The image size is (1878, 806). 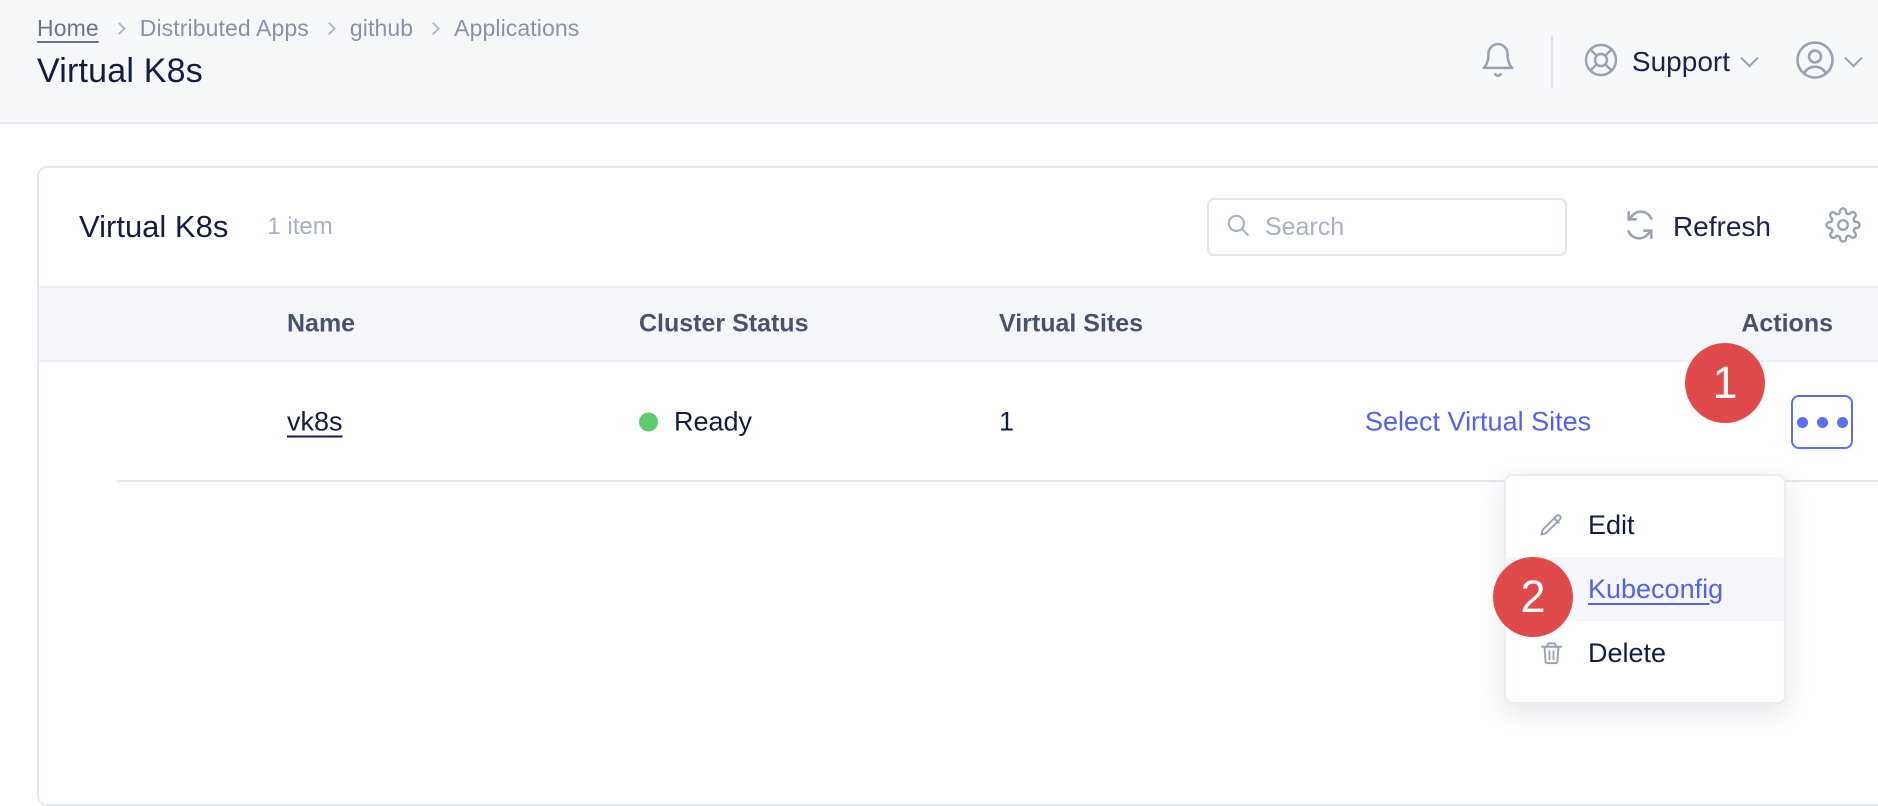 I want to click on vk8s-link: vk8s, so click(x=315, y=422).